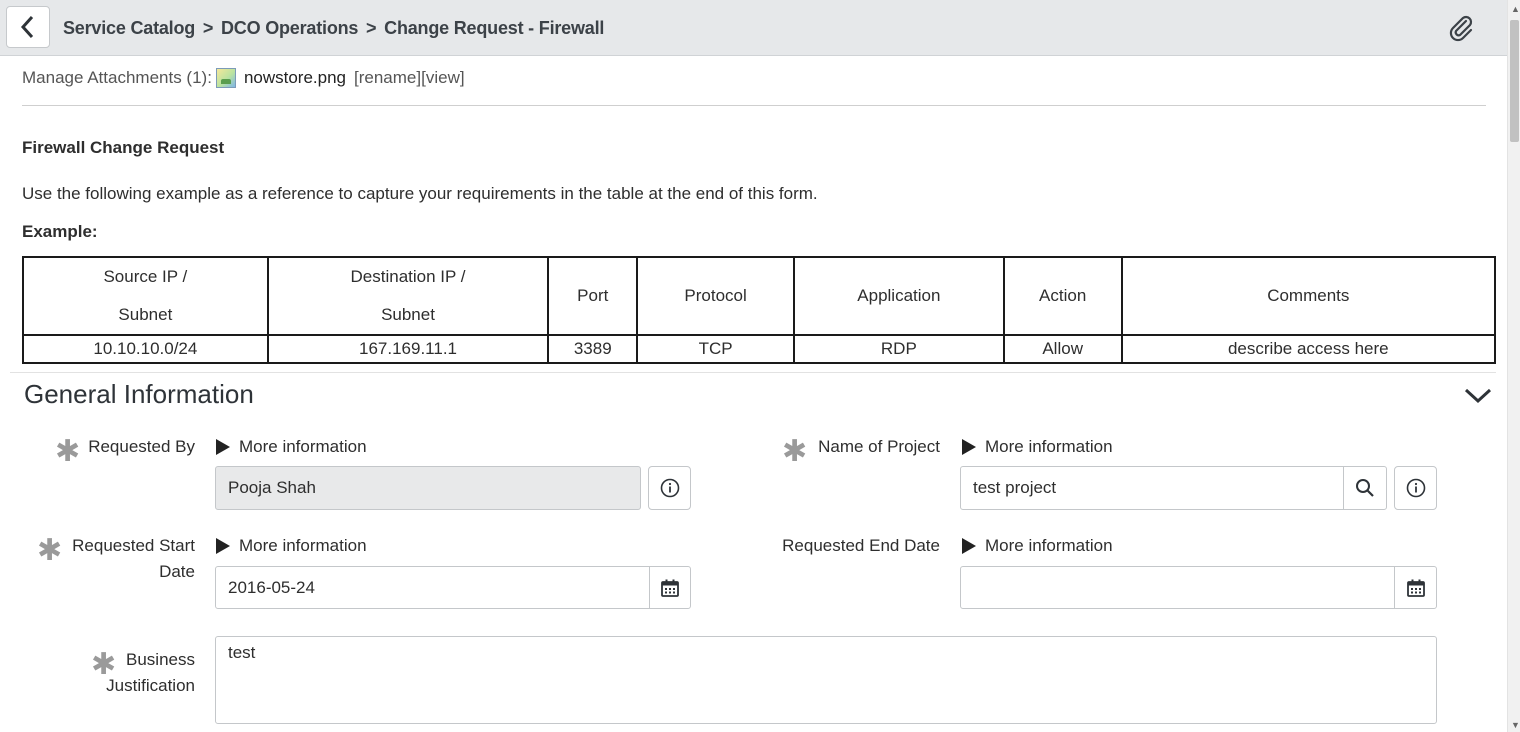 This screenshot has width=1520, height=732. What do you see at coordinates (753, 372) in the screenshot?
I see `section-divider` at bounding box center [753, 372].